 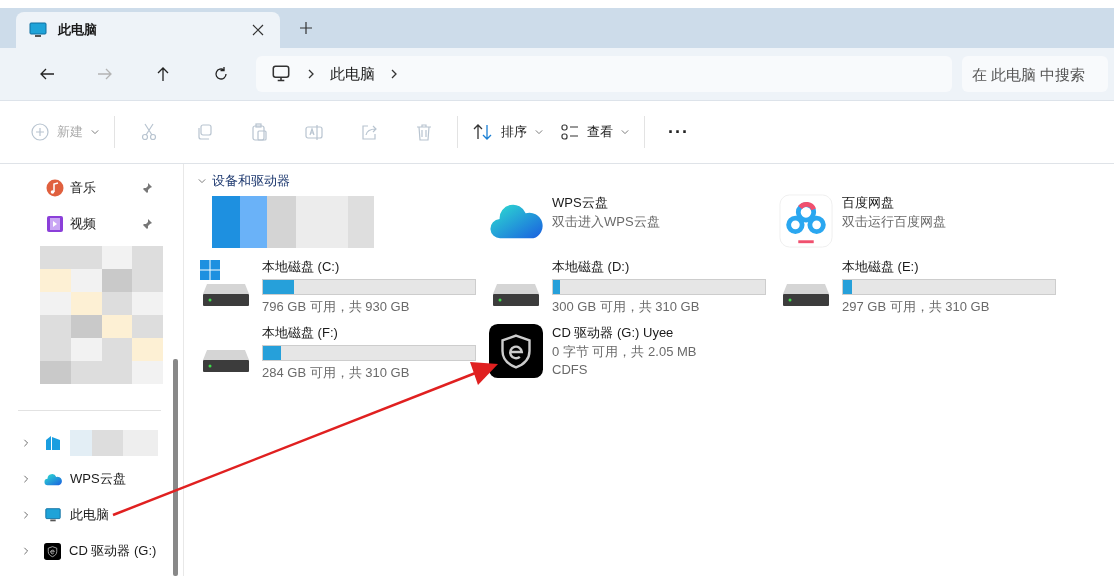 What do you see at coordinates (86, 188) in the screenshot?
I see `sidebar-item: 音乐` at bounding box center [86, 188].